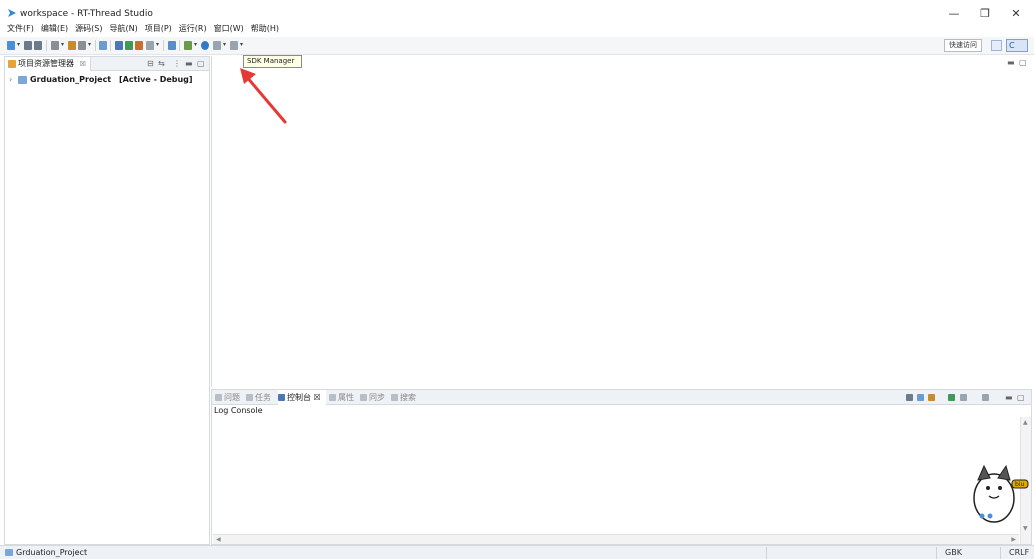 The width and height of the screenshot is (1034, 559). Describe the element at coordinates (234, 45) in the screenshot. I see `forward-icon` at that location.